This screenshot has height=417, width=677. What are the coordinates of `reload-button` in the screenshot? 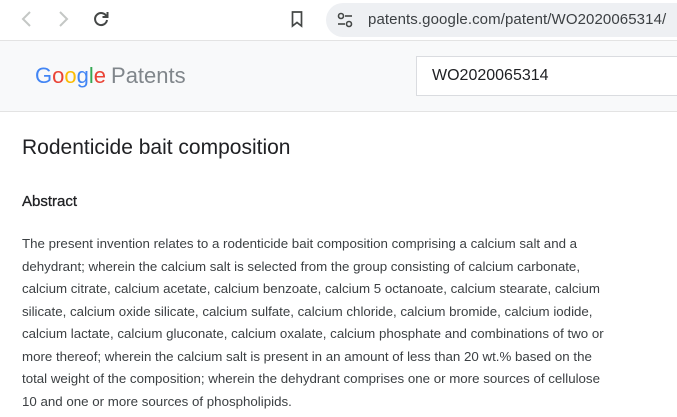 It's located at (101, 19).